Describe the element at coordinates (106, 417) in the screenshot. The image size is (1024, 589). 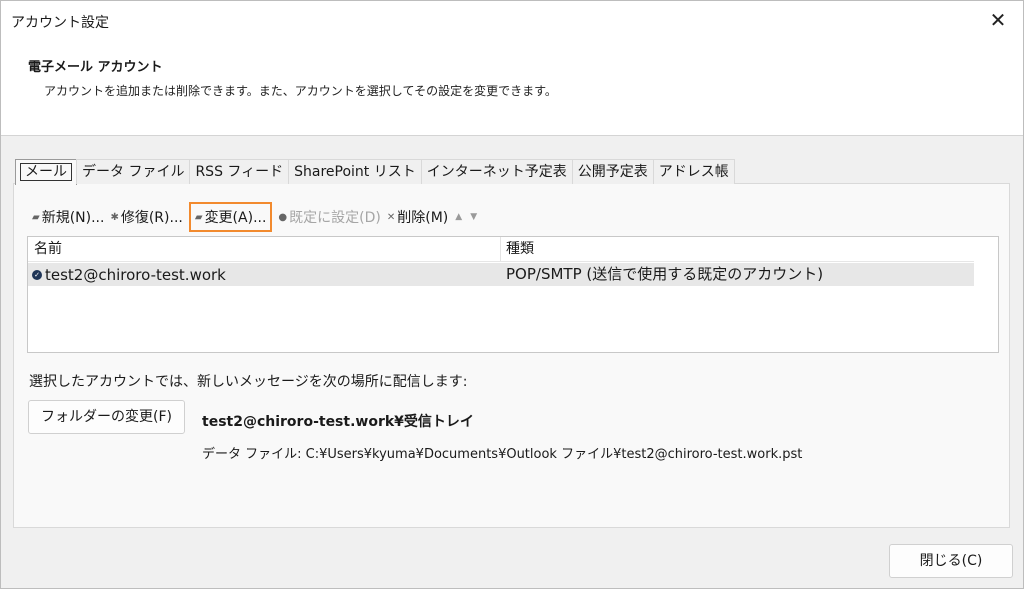
I see `change-folder-button: フォルダーの変更(F)` at that location.